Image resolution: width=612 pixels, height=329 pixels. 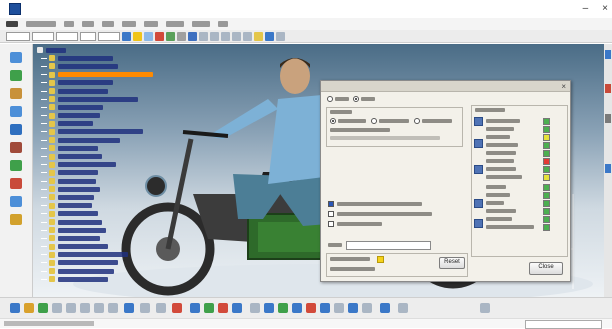 I want to click on point-icon, so click(x=159, y=36).